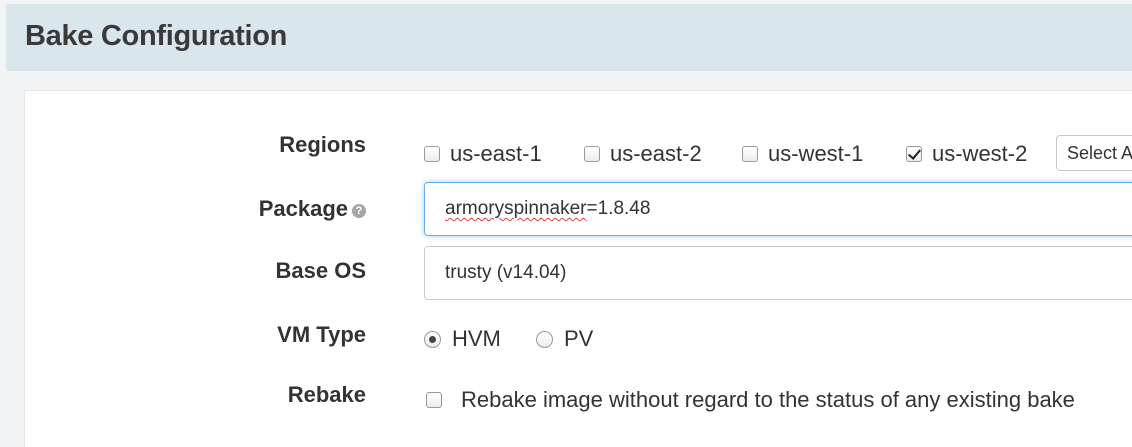 This screenshot has width=1132, height=447. What do you see at coordinates (544, 339) in the screenshot?
I see `vm-type-pv-radio` at bounding box center [544, 339].